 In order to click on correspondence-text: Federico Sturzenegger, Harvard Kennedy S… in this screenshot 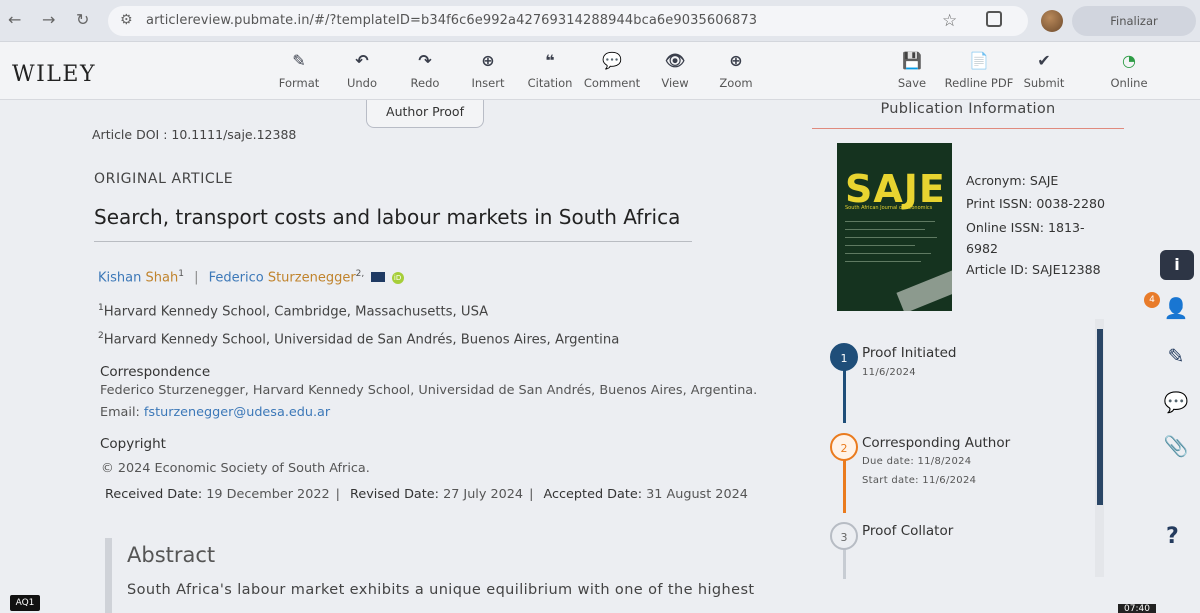, I will do `click(429, 390)`.